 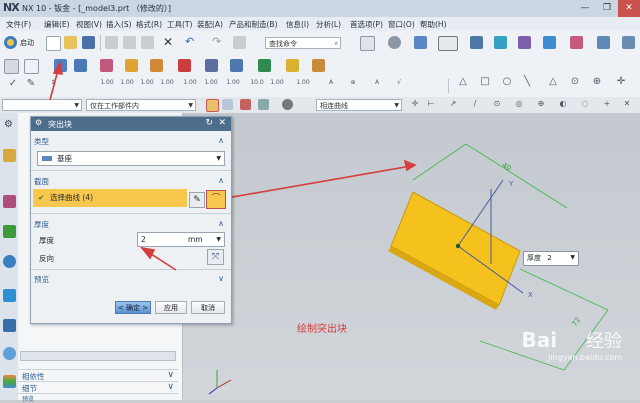 What do you see at coordinates (156, 65) in the screenshot?
I see `unbend-icon` at bounding box center [156, 65].